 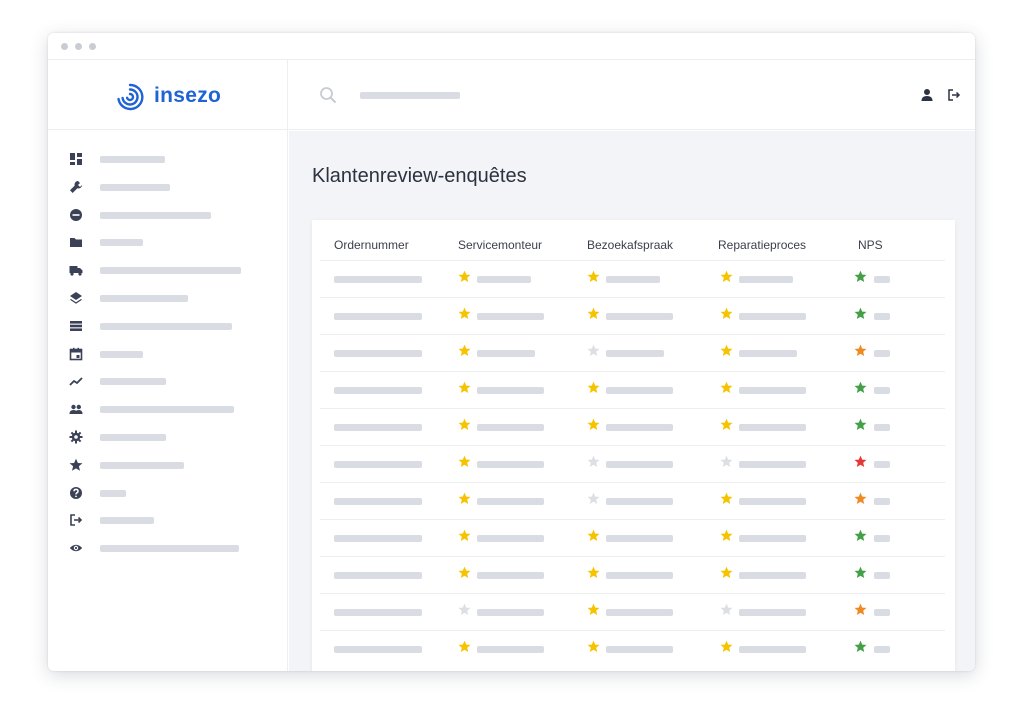 I want to click on sidebar-item-folder, so click(x=168, y=242).